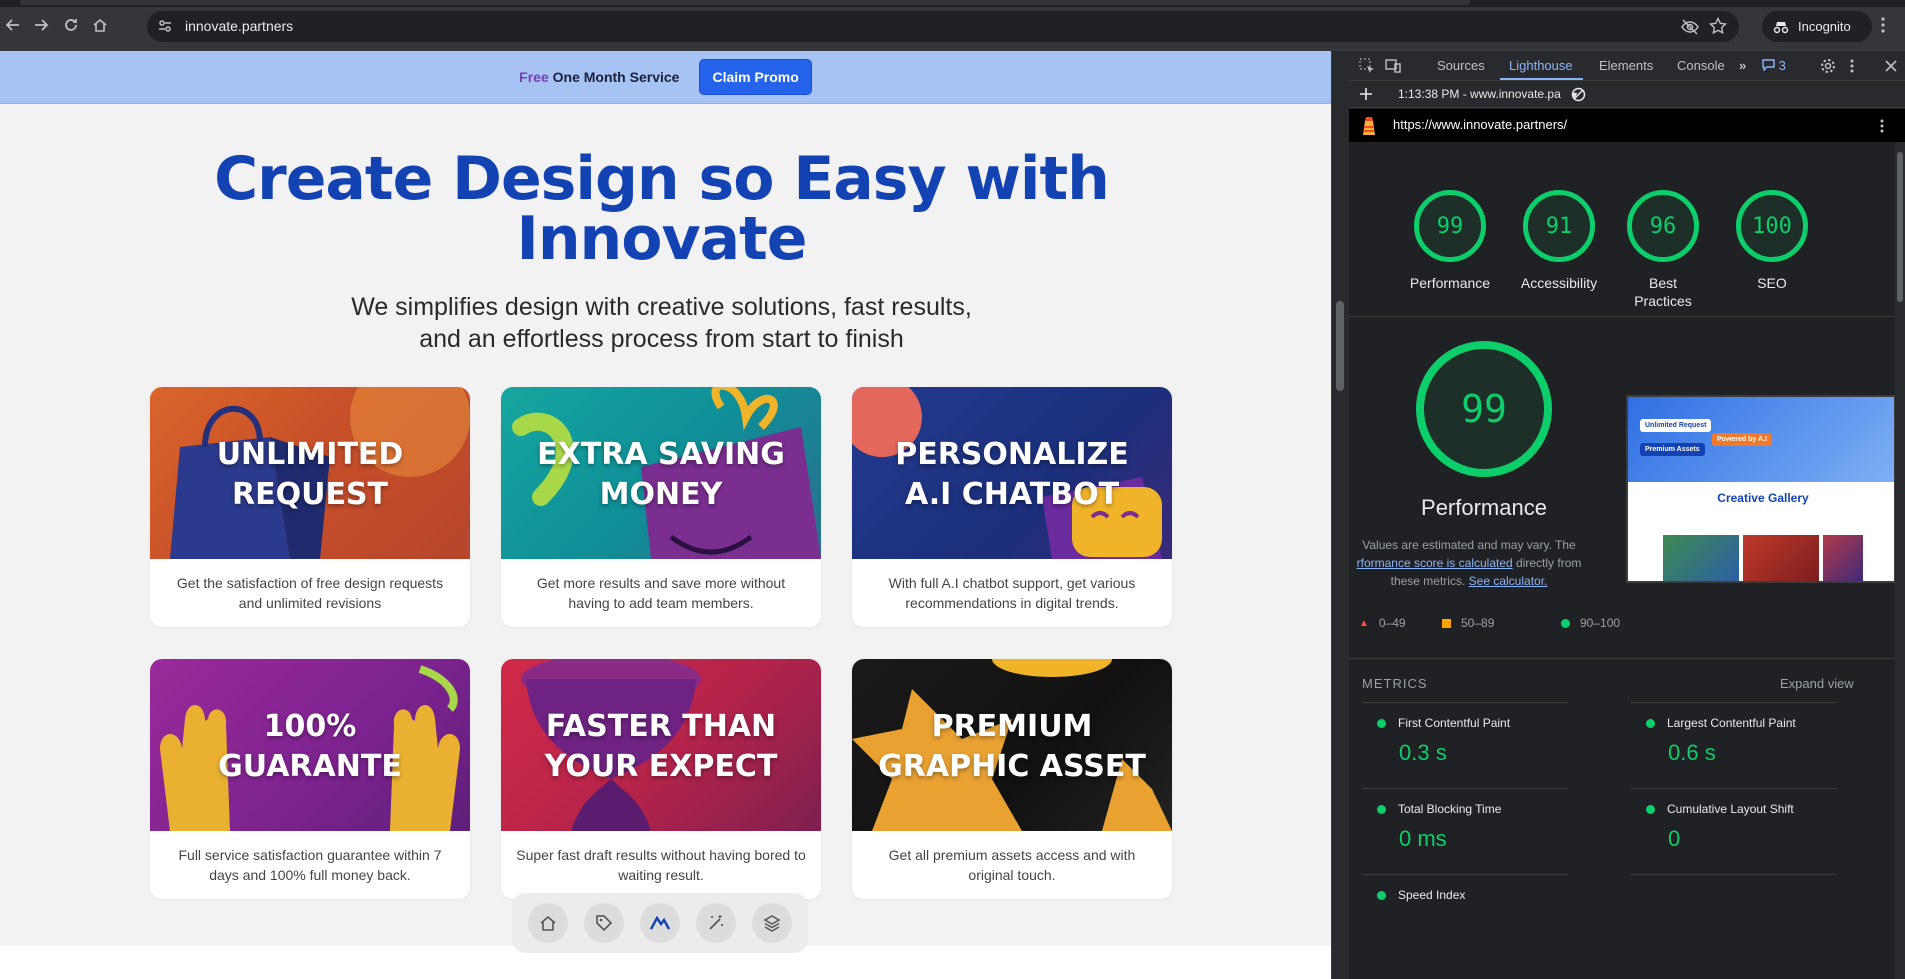  I want to click on card-title: 100% GUARANTE, so click(310, 747).